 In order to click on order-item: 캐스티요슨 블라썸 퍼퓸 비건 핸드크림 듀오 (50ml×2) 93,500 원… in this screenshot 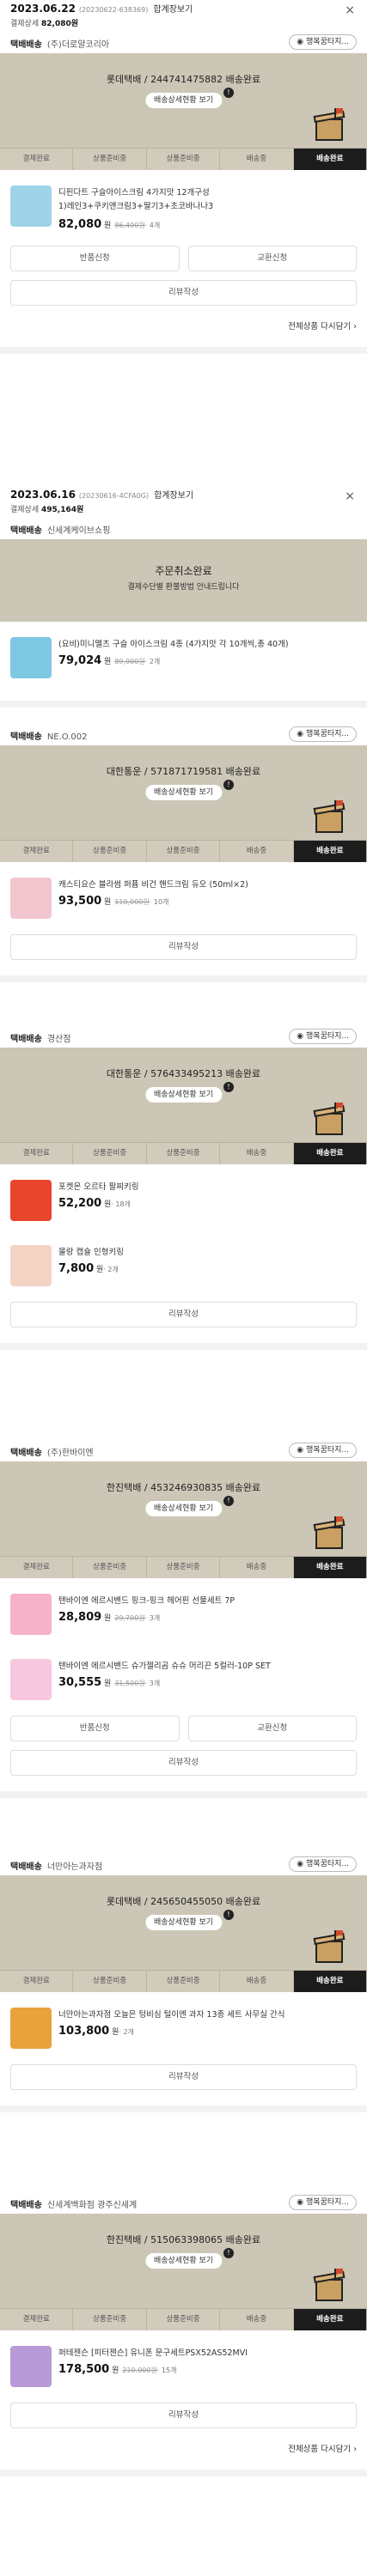, I will do `click(183, 902)`.